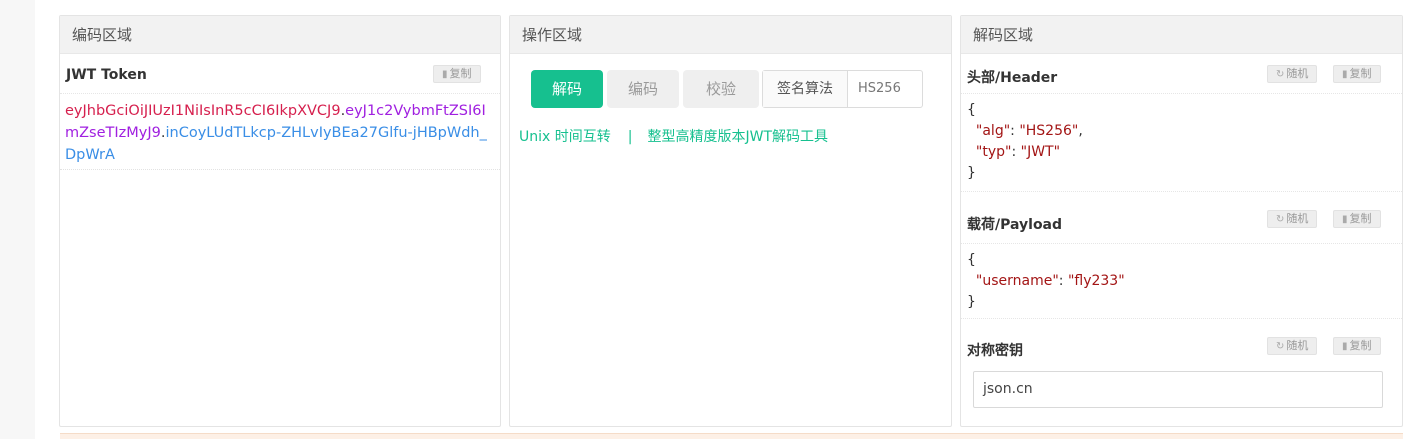 The height and width of the screenshot is (439, 1426). What do you see at coordinates (971, 260) in the screenshot?
I see `payload-json-open: {` at bounding box center [971, 260].